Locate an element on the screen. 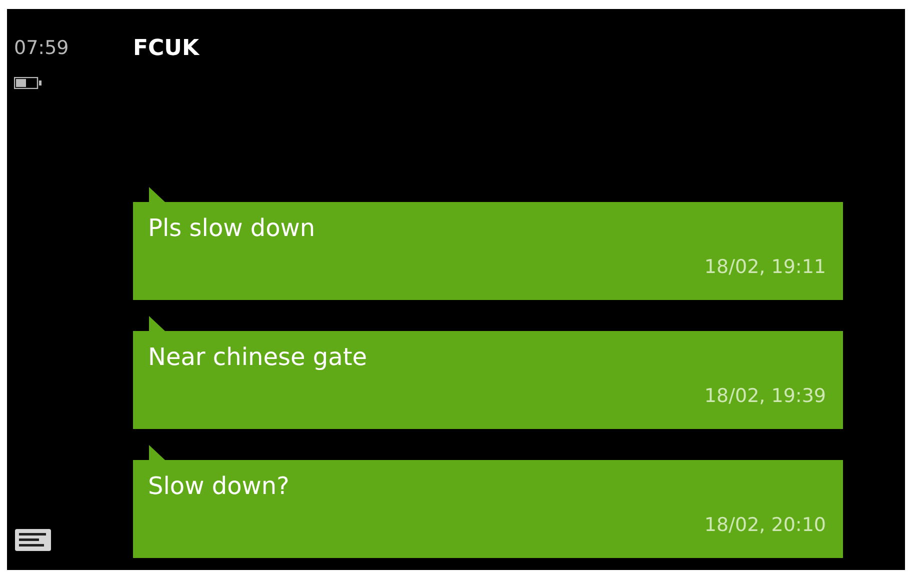 This screenshot has width=911, height=576. message-timestamp: 18/02, 20:10 is located at coordinates (765, 525).